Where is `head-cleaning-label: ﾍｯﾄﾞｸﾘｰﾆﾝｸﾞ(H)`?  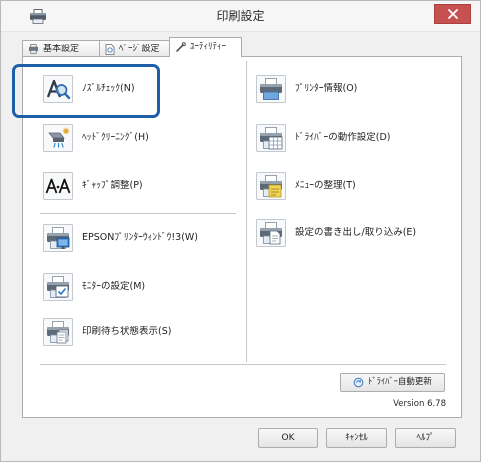 head-cleaning-label: ﾍｯﾄﾞｸﾘｰﾆﾝｸﾞ(H) is located at coordinates (115, 137).